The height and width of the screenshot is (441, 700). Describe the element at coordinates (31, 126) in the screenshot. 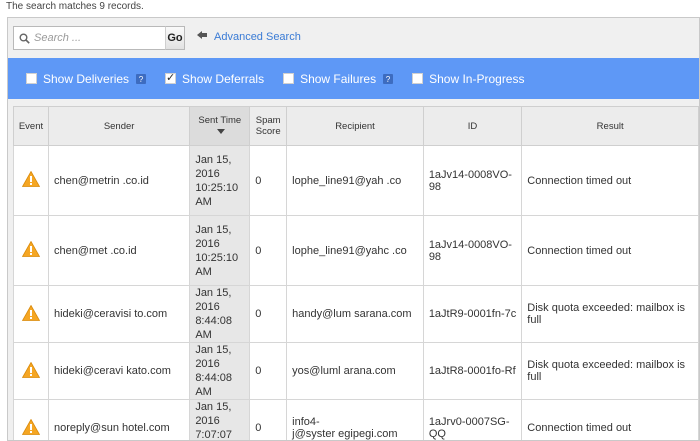

I see `column-header-event: Event` at that location.